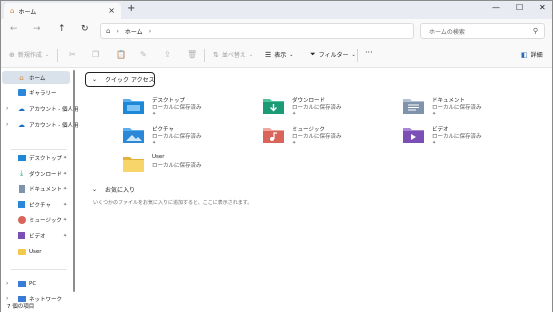 The height and width of the screenshot is (312, 553). What do you see at coordinates (273, 106) in the screenshot?
I see `downloads-folder-icon` at bounding box center [273, 106].